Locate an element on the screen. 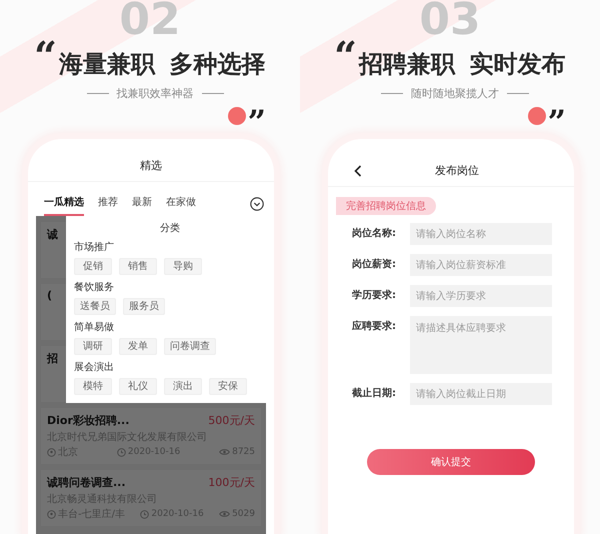 This screenshot has width=600, height=534. chevron-down-icon is located at coordinates (257, 204).